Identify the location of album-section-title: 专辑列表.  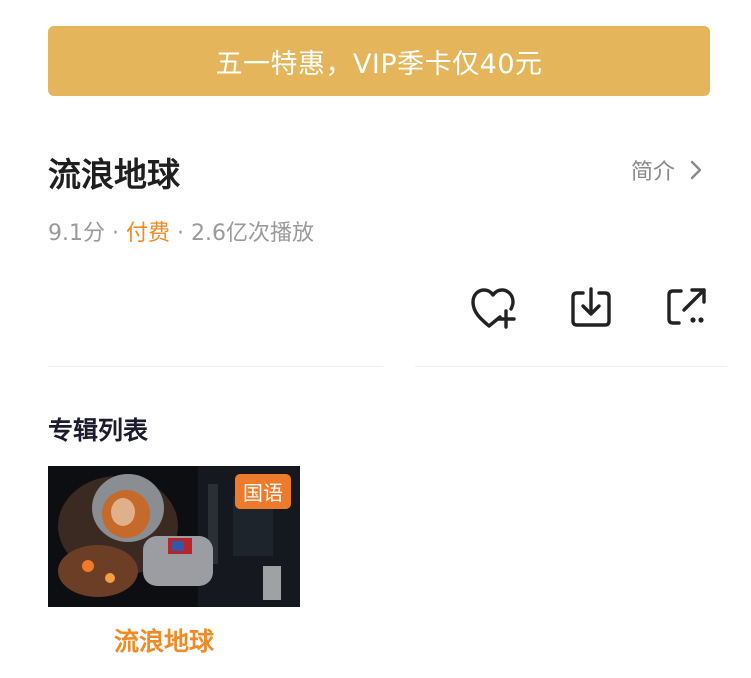
(98, 430).